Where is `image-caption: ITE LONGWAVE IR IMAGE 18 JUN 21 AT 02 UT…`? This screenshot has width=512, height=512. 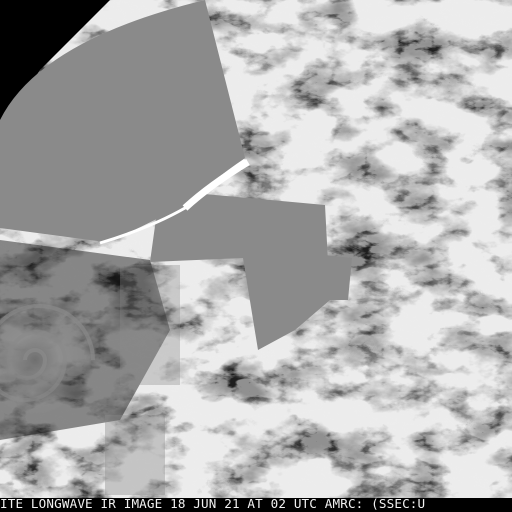 image-caption: ITE LONGWAVE IR IMAGE 18 JUN 21 AT 02 UT… is located at coordinates (213, 504).